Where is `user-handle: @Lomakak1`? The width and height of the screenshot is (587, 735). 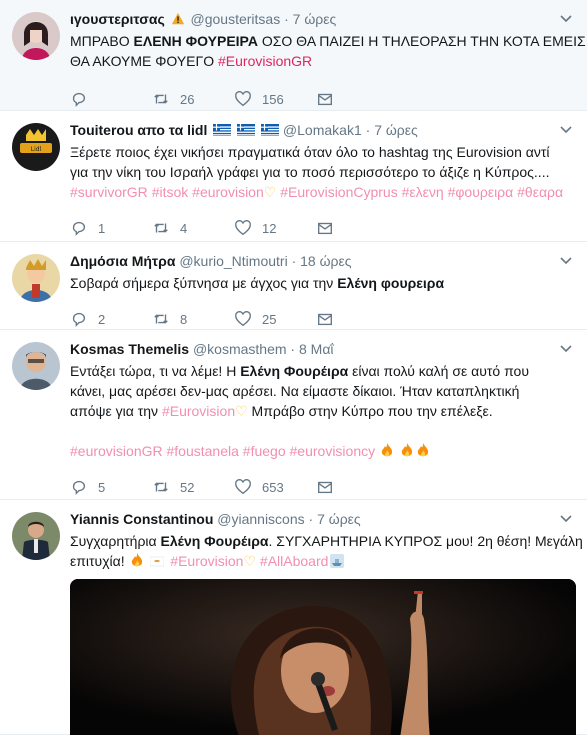 user-handle: @Lomakak1 is located at coordinates (322, 130).